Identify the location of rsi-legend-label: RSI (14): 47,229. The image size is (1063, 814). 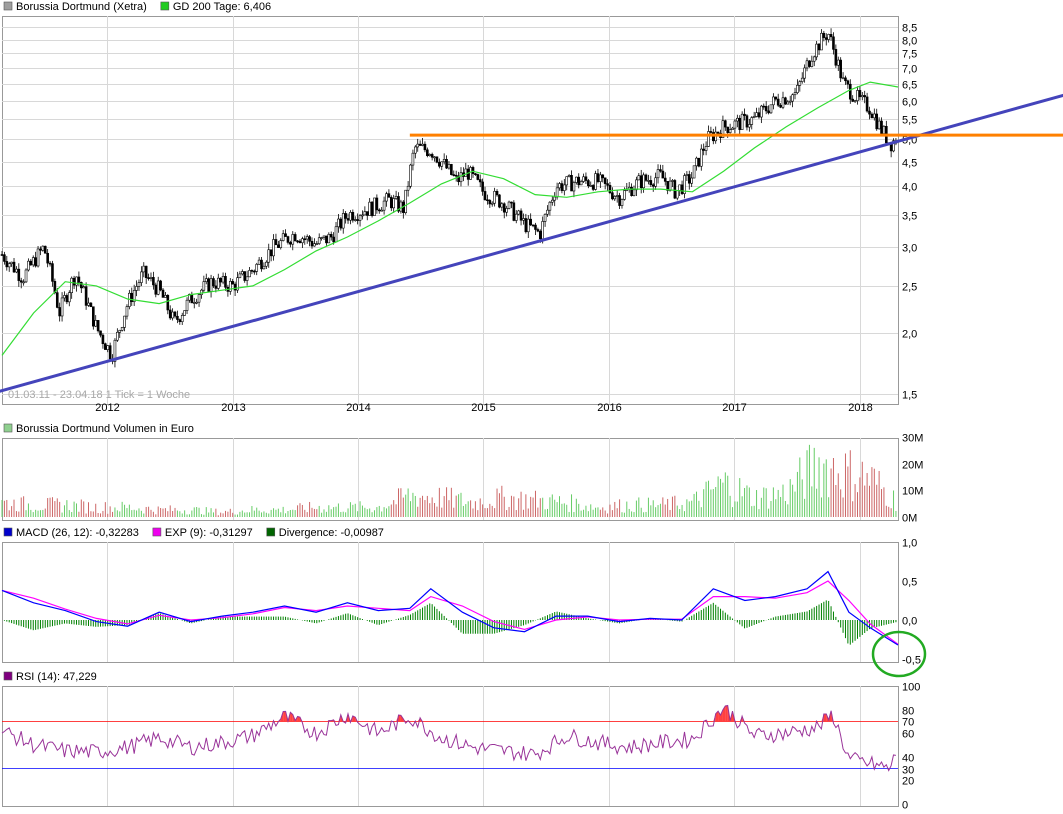
(56, 677).